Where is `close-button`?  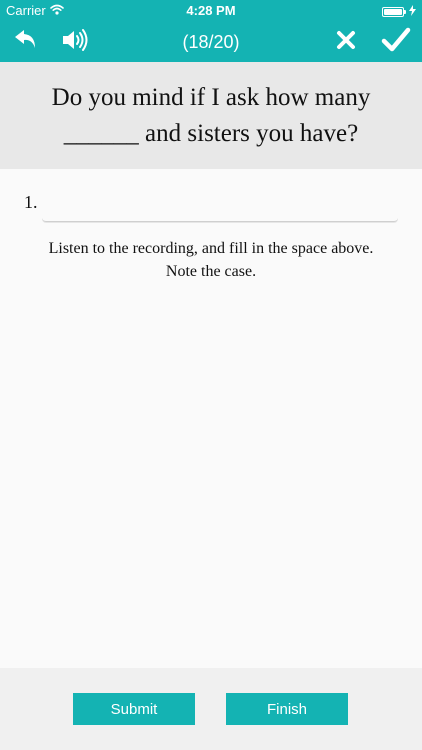 close-button is located at coordinates (346, 42).